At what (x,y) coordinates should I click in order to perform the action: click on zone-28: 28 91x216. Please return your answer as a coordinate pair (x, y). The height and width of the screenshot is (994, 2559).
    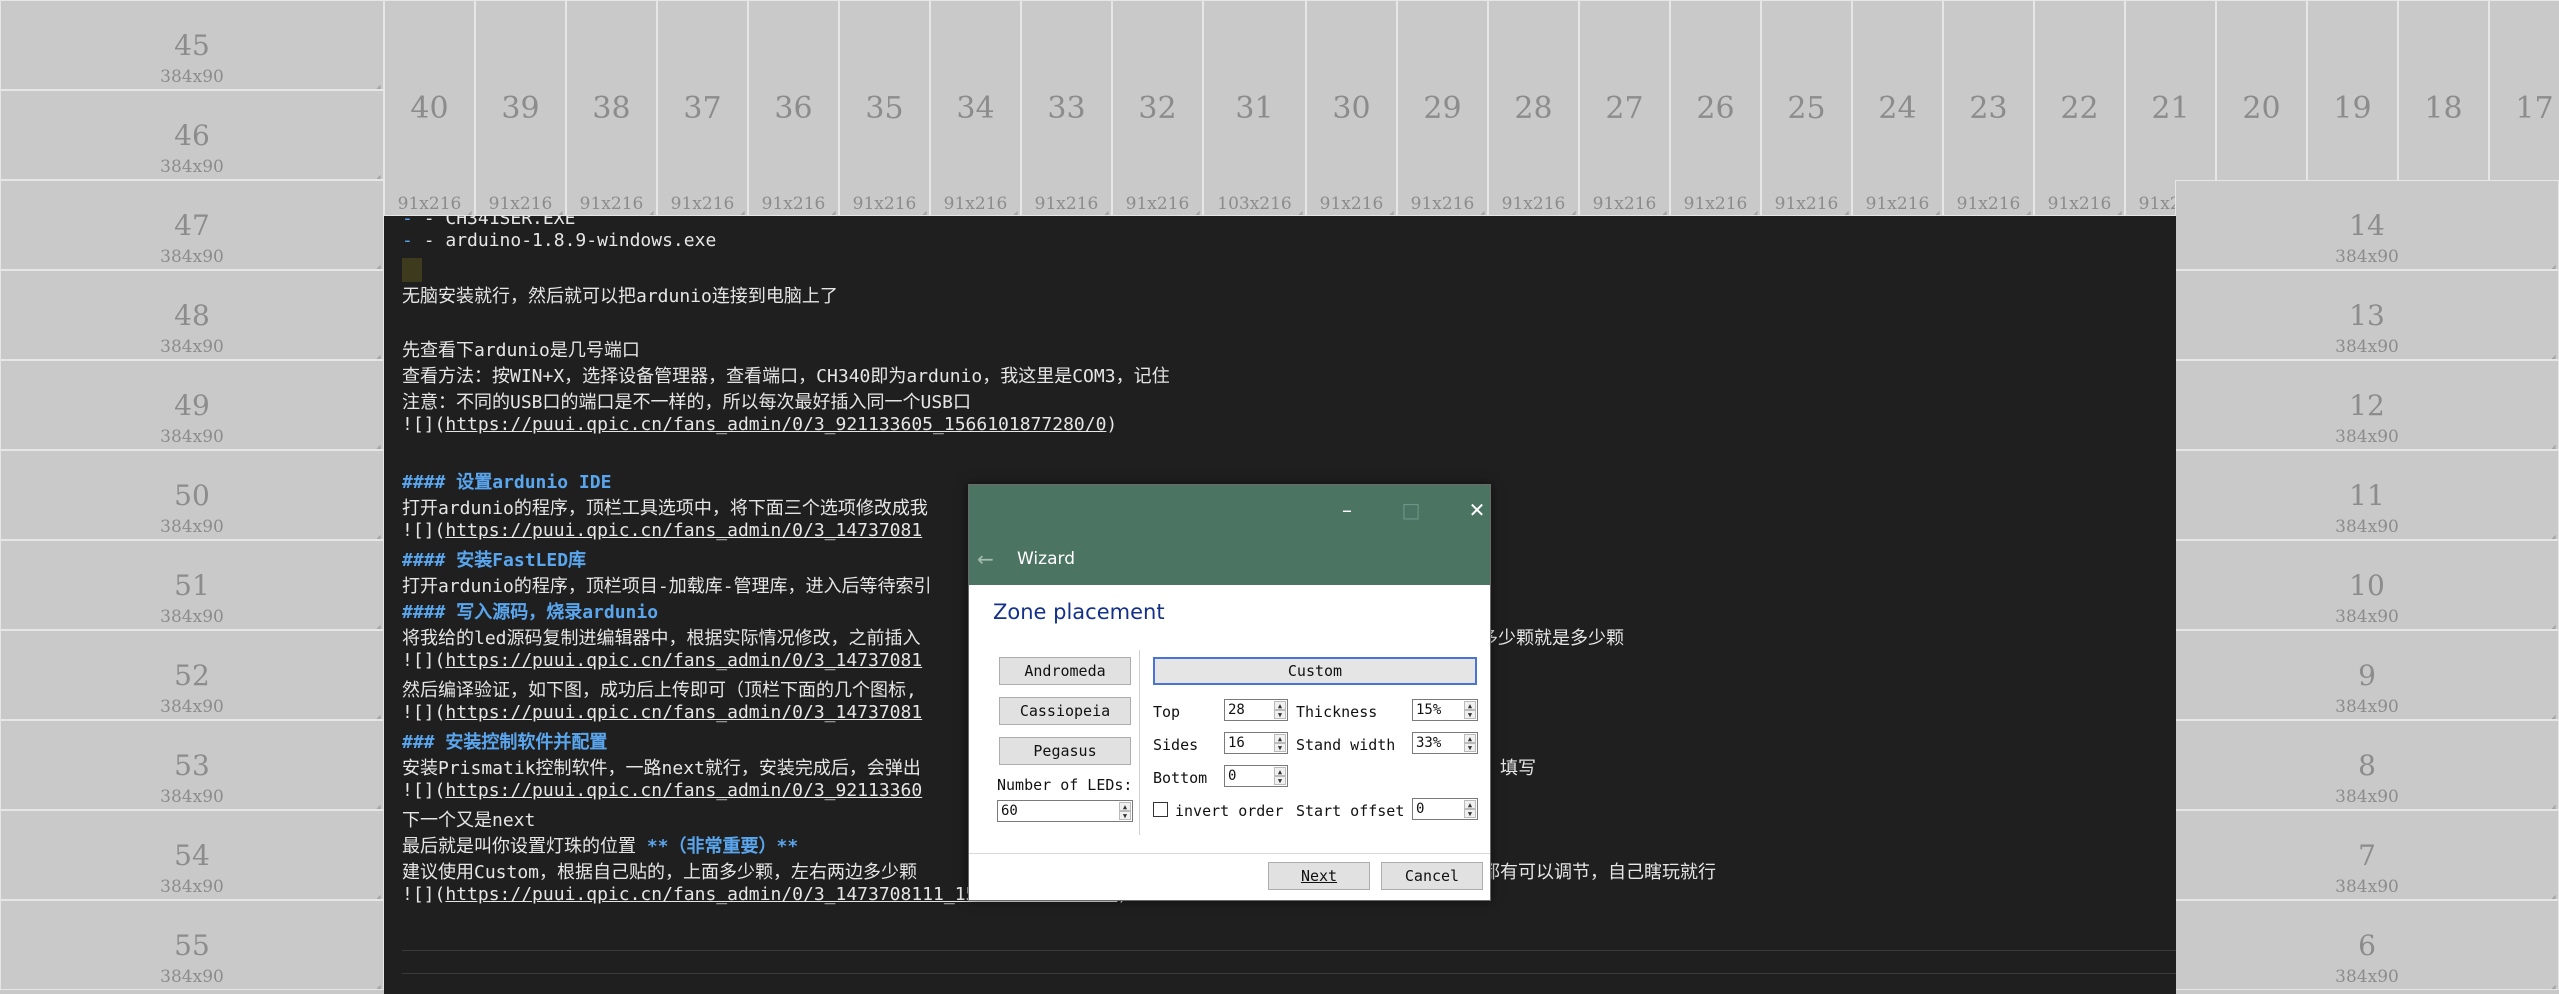
    Looking at the image, I should click on (1533, 108).